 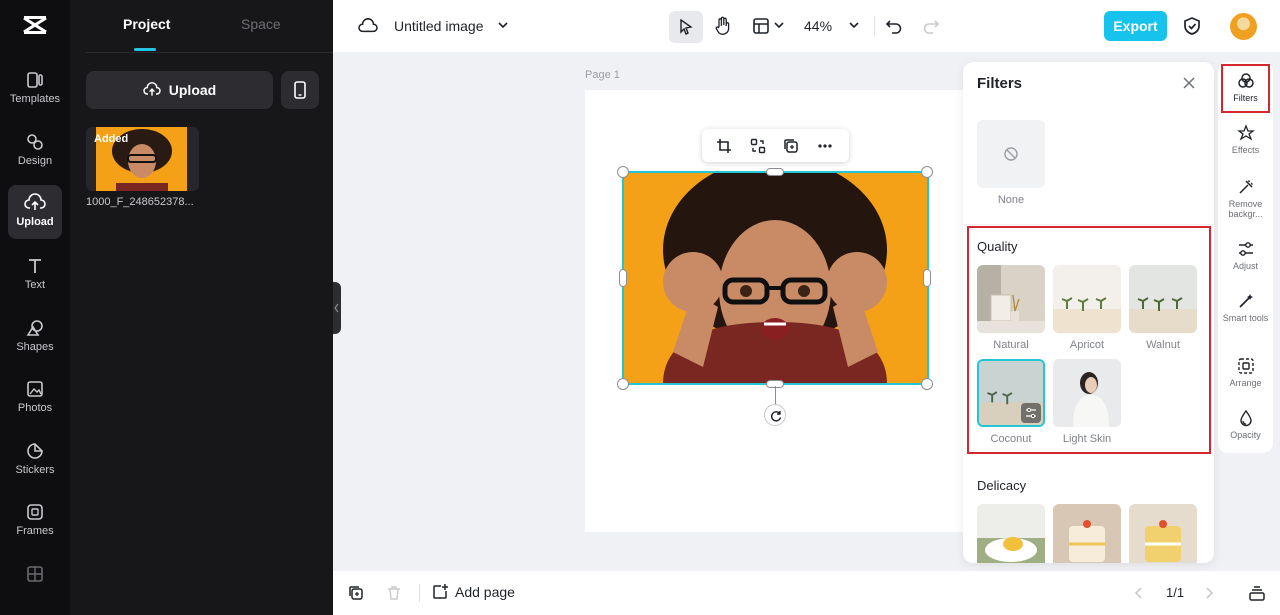 I want to click on templates-icon, so click(x=35, y=80).